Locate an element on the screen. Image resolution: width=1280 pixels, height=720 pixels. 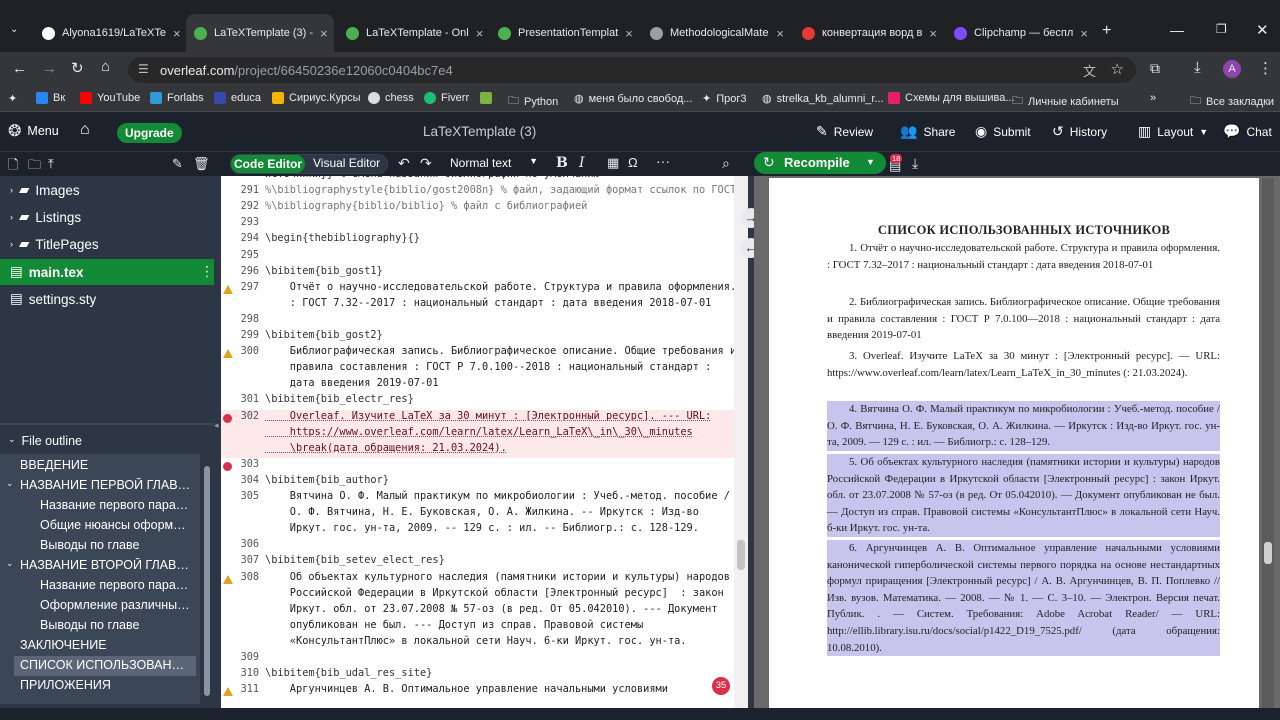
line-number: 296 is located at coordinates (240, 271).